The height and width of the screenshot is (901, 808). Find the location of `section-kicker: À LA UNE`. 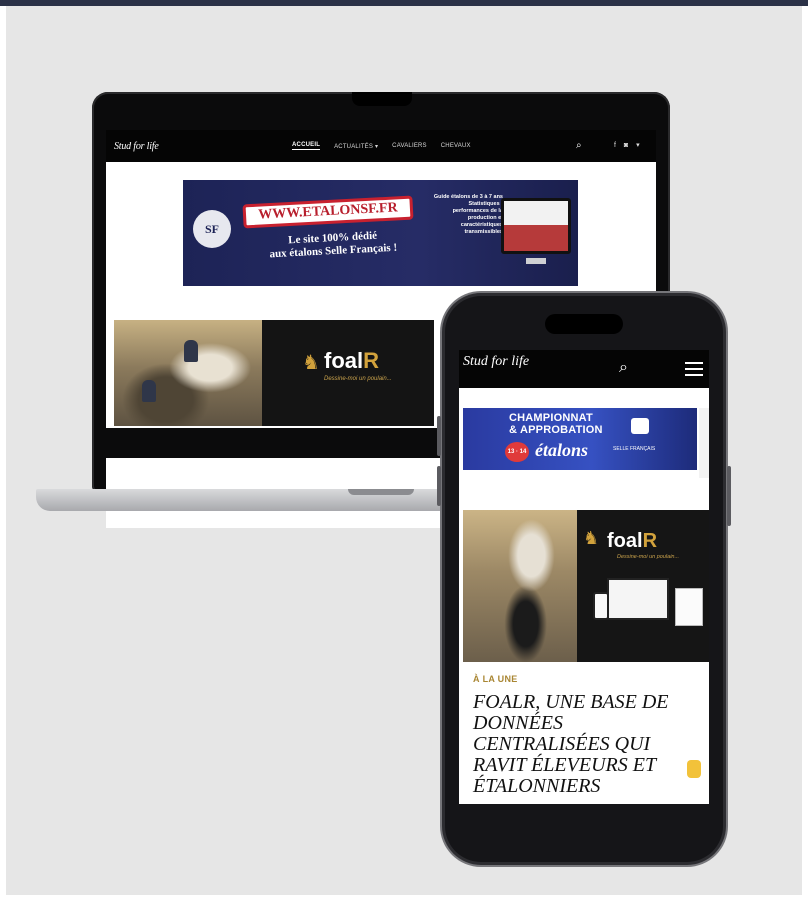

section-kicker: À LA UNE is located at coordinates (495, 679).